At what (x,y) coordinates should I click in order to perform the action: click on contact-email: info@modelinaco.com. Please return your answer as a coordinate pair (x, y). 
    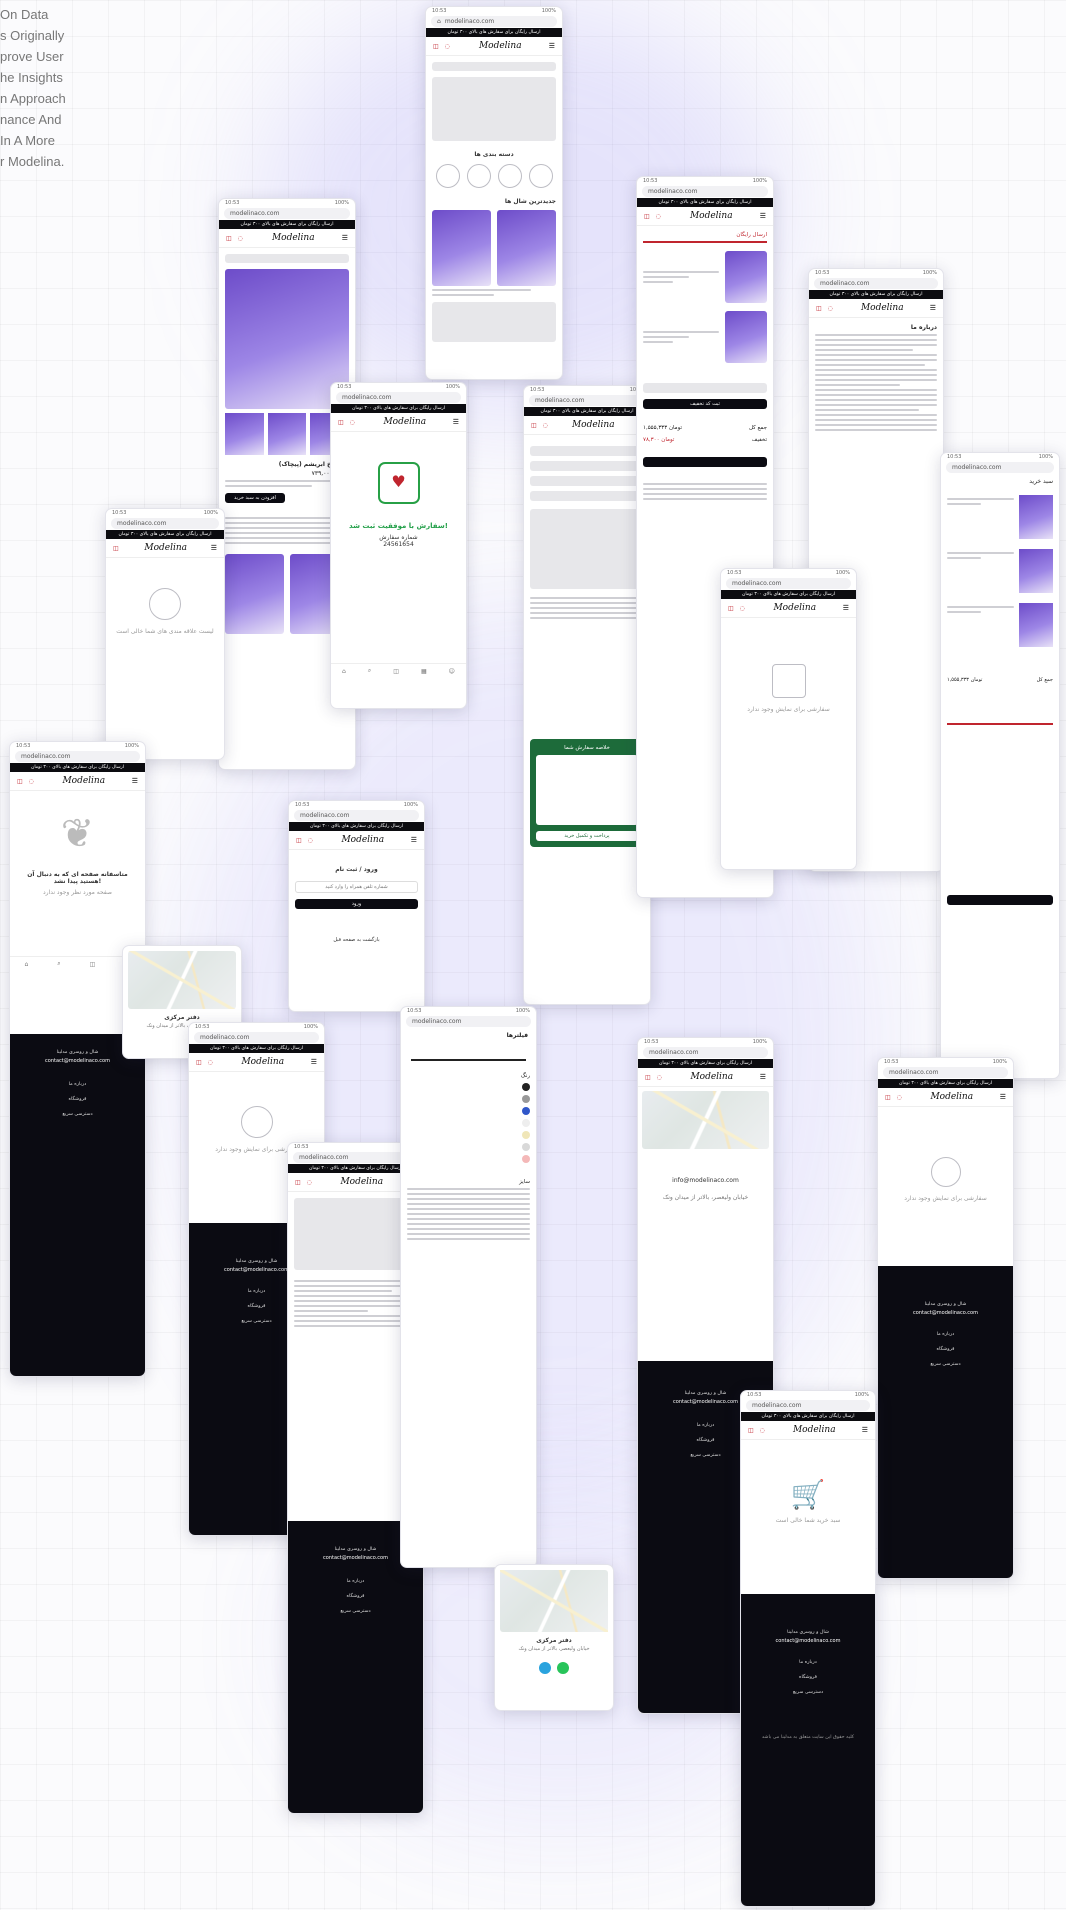
    Looking at the image, I should click on (705, 1180).